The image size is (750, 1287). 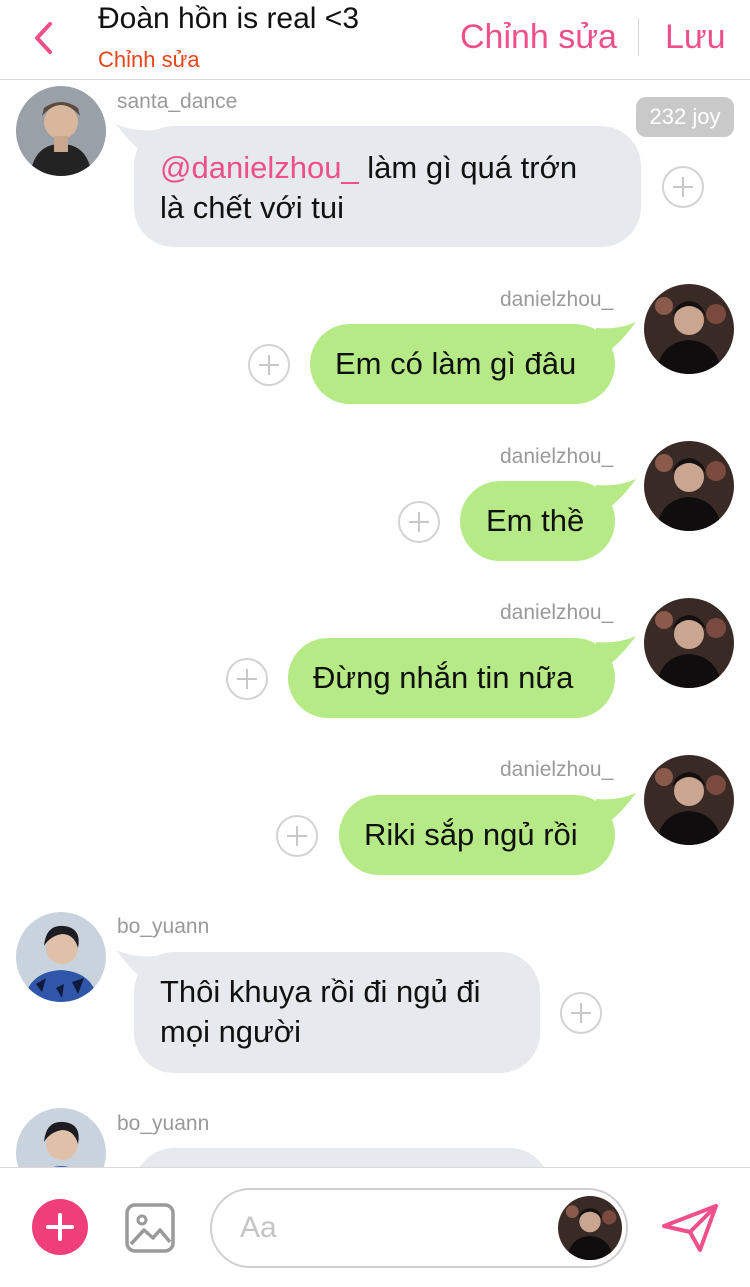 I want to click on message-text-line-2: mọi người, so click(x=231, y=1031).